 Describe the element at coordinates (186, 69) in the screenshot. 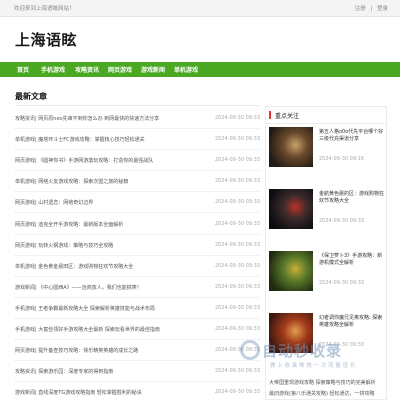

I see `nav-item-pc-games: 单机游戏` at that location.